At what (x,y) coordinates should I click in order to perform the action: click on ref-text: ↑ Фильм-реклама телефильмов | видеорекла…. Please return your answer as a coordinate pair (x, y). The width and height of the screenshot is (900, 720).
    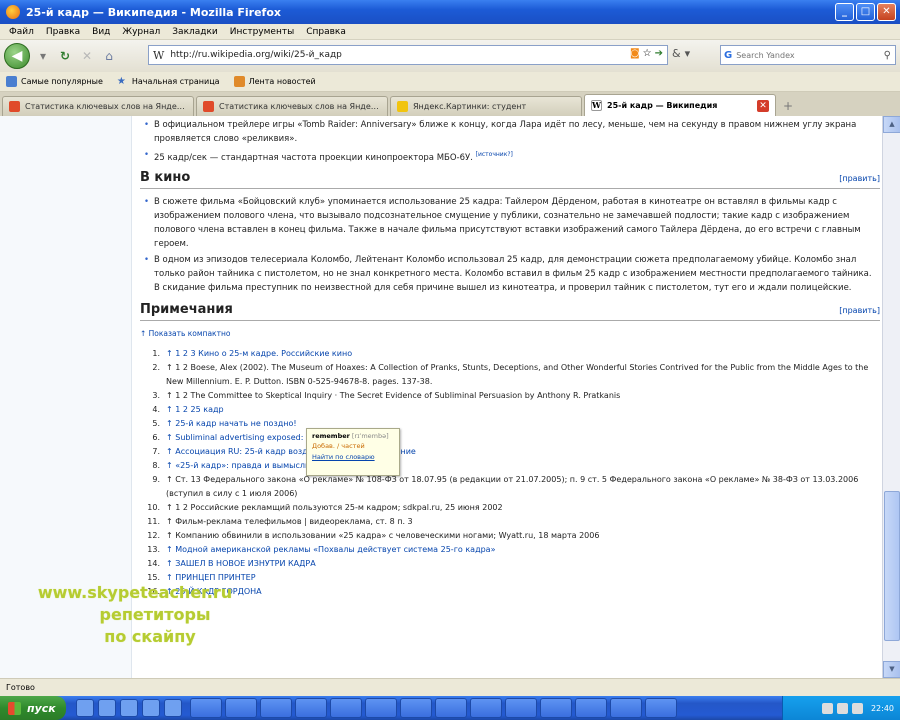
    Looking at the image, I should click on (289, 521).